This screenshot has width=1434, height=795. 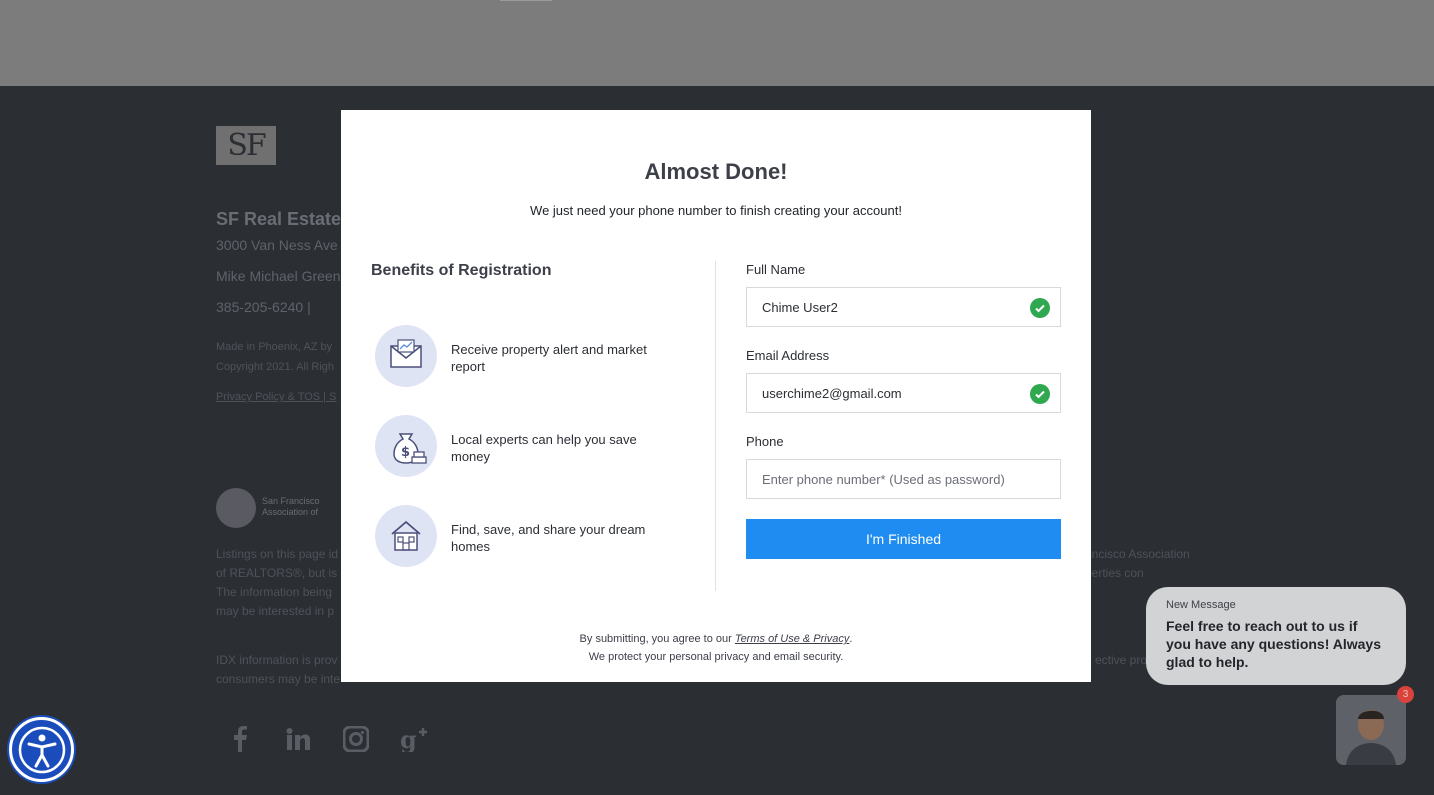 I want to click on phone-field, so click(x=903, y=479).